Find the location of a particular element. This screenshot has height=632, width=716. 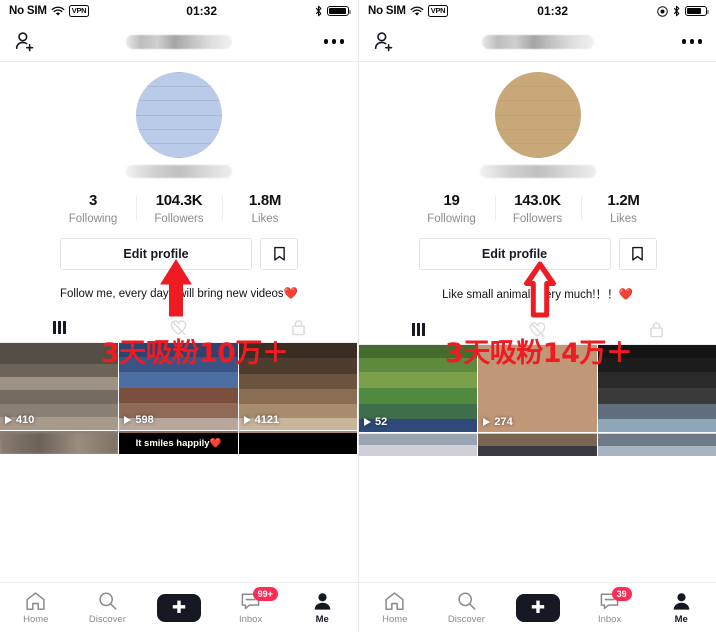

stat-followers: 143.0K Followers is located at coordinates (537, 208).